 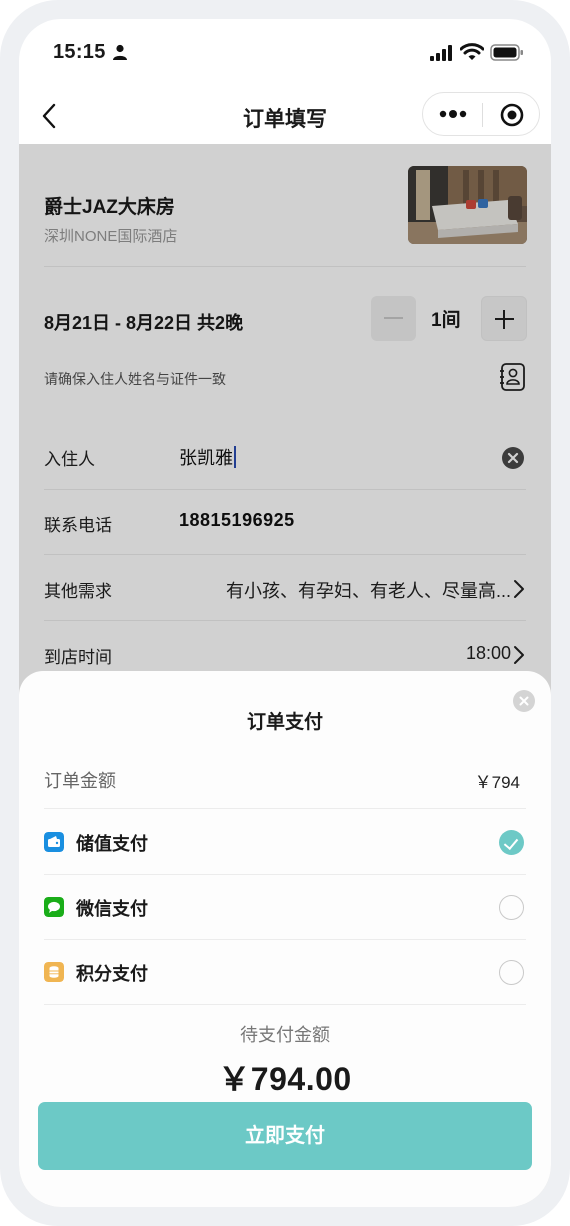 I want to click on radio-checked, so click(x=511, y=842).